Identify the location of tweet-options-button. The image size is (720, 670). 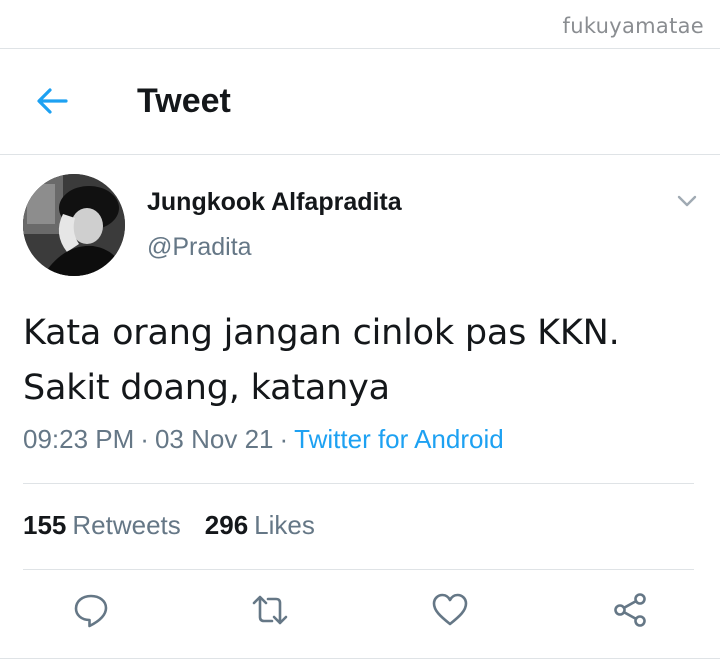
(687, 201).